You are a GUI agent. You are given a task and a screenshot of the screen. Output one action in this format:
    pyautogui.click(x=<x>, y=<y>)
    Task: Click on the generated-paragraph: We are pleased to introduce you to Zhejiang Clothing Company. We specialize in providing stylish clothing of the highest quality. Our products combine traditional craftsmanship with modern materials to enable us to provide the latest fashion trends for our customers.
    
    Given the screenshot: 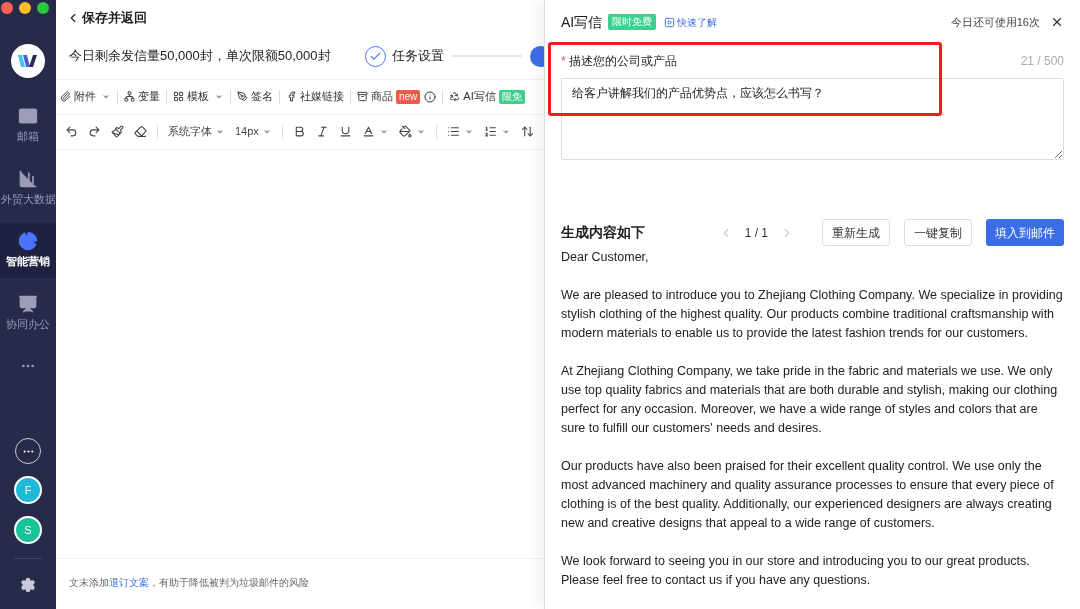 What is the action you would take?
    pyautogui.click(x=812, y=314)
    